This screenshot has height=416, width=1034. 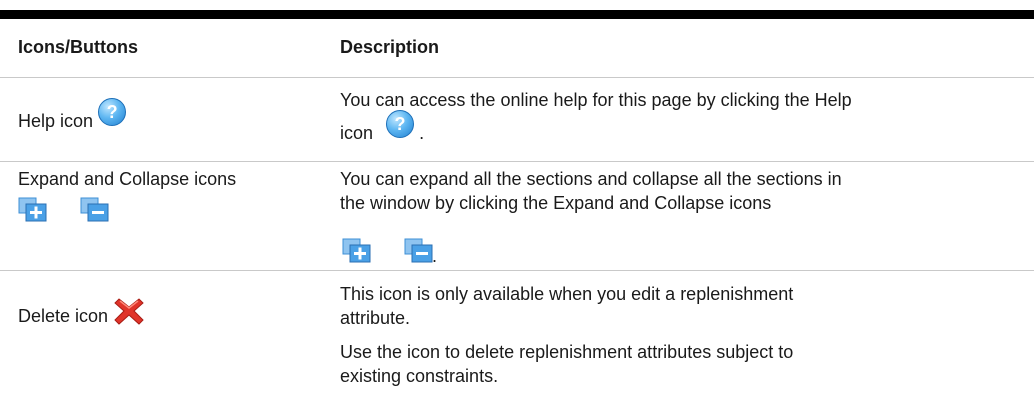 I want to click on expand-collapse-label: Expand and Collapse icons, so click(x=127, y=179).